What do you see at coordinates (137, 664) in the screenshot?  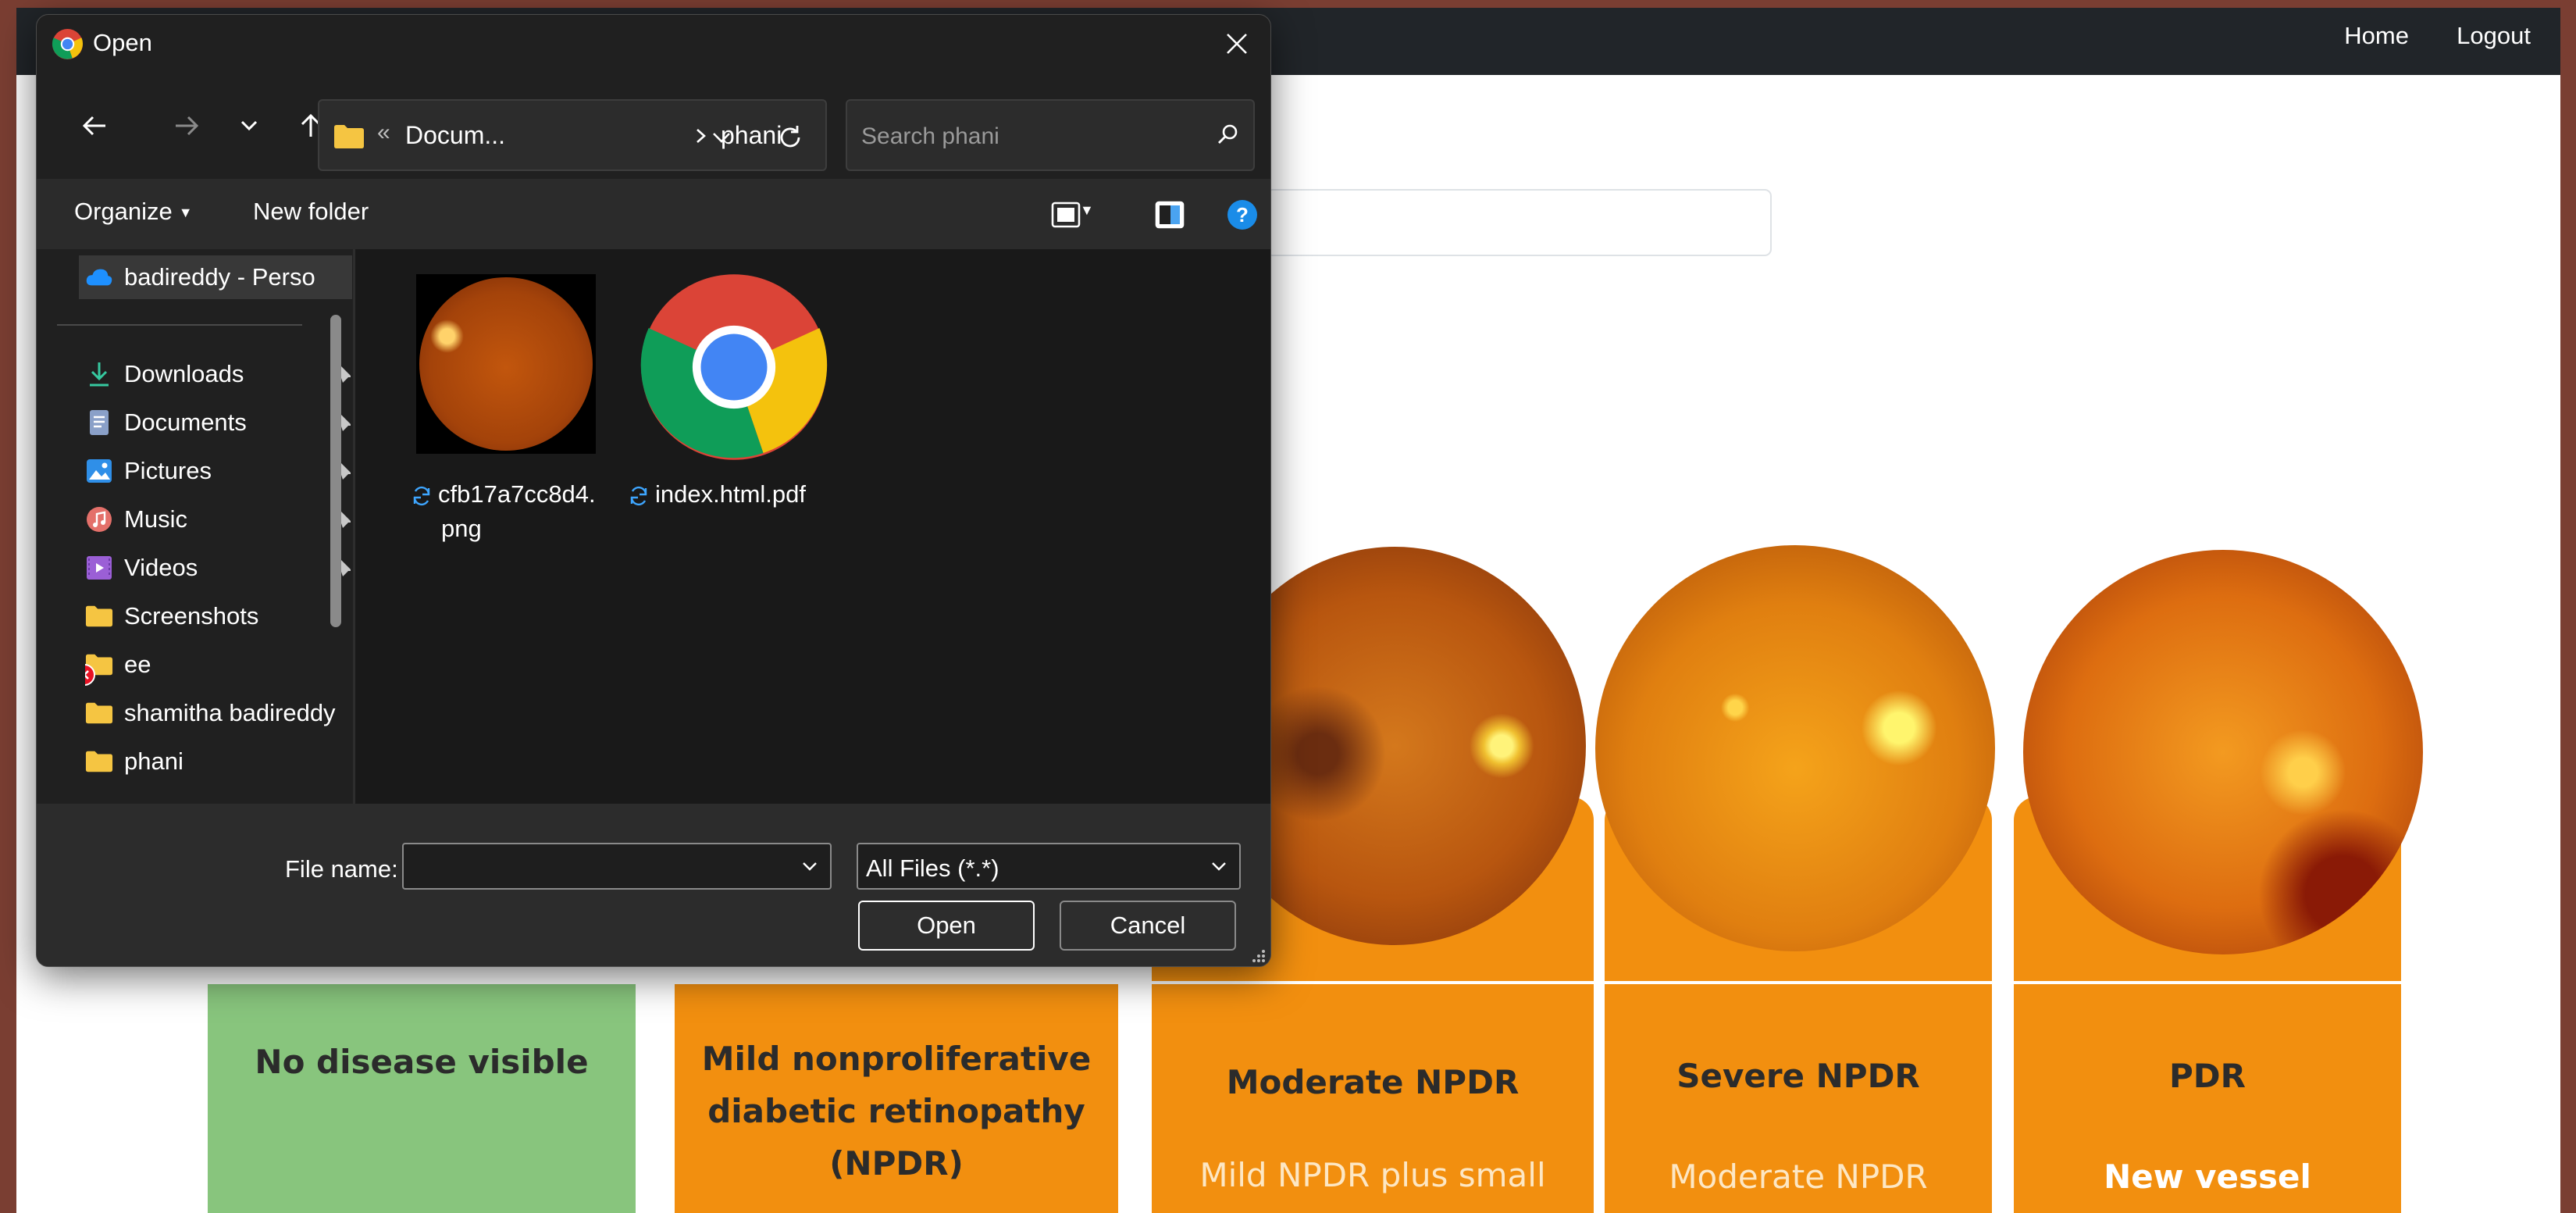 I see `nav-item-label: ee` at bounding box center [137, 664].